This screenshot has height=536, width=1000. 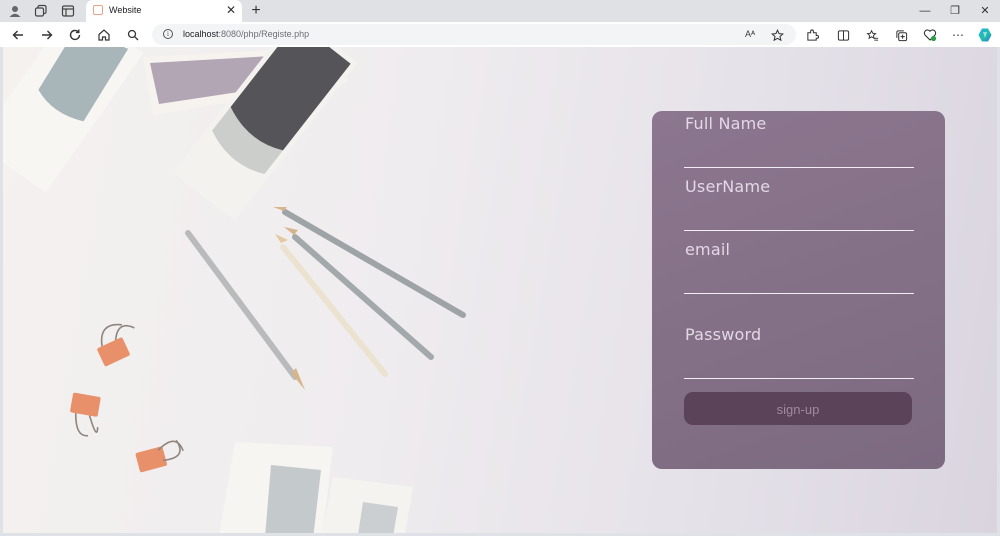 I want to click on url-host: localhost, so click(x=201, y=34).